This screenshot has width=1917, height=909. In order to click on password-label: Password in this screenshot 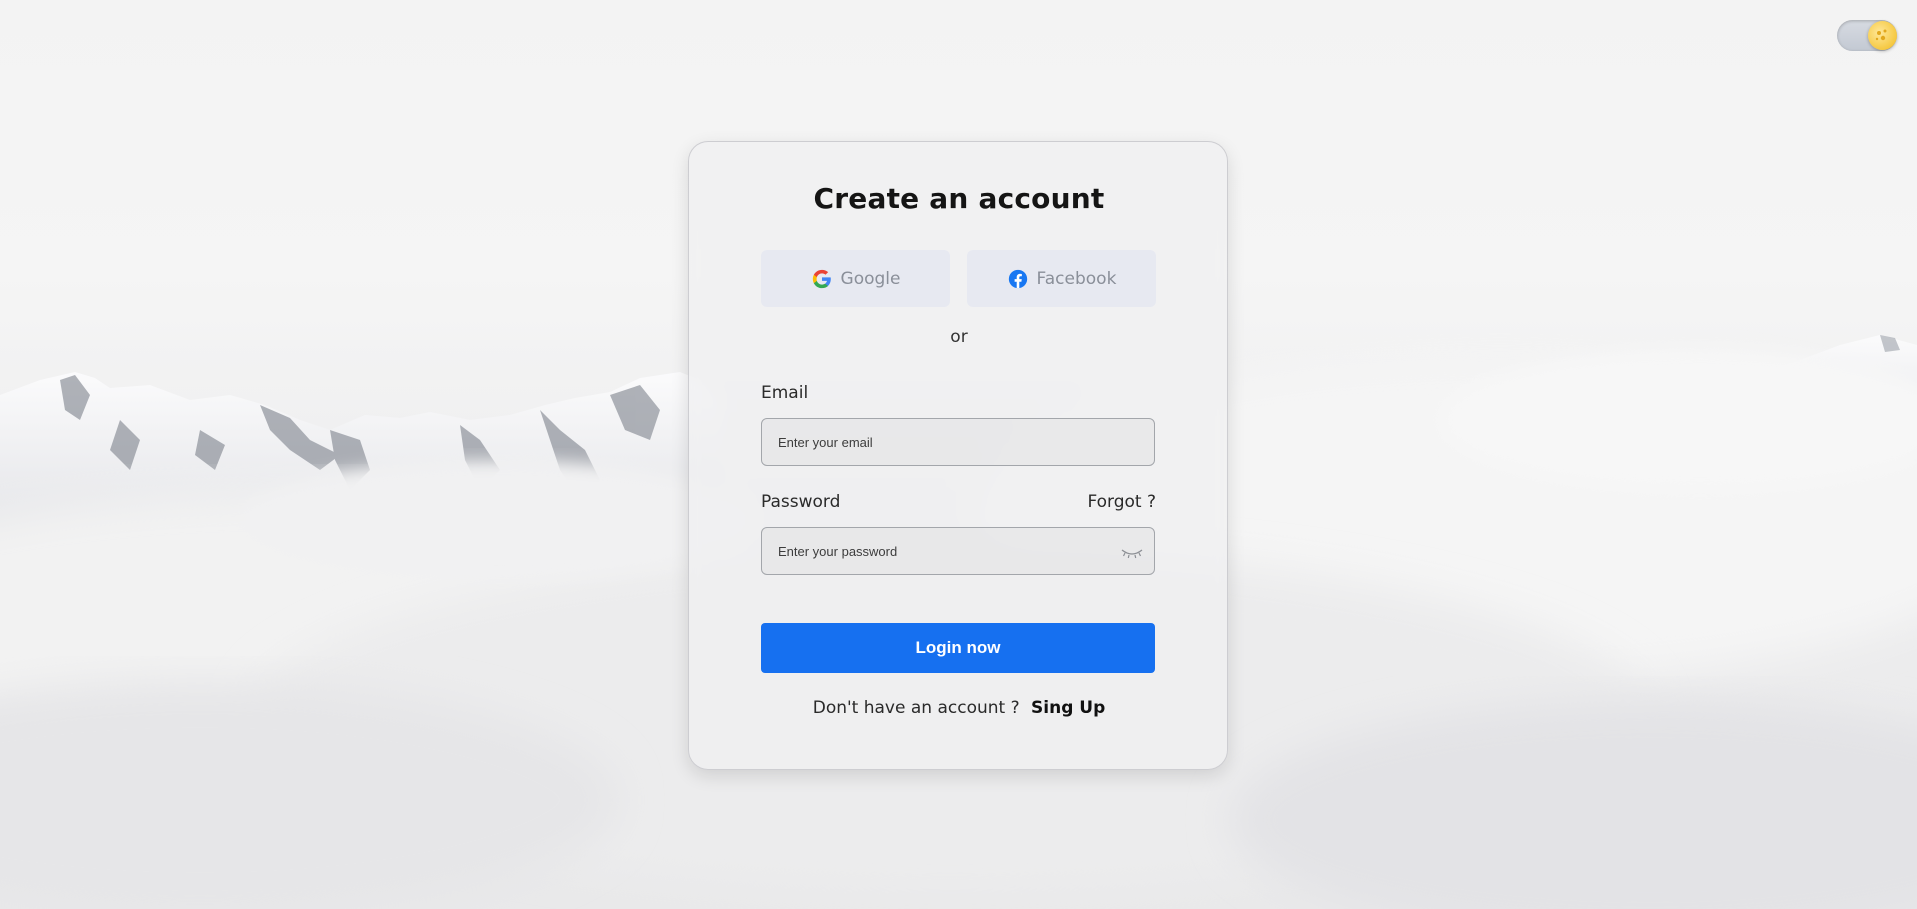, I will do `click(801, 502)`.